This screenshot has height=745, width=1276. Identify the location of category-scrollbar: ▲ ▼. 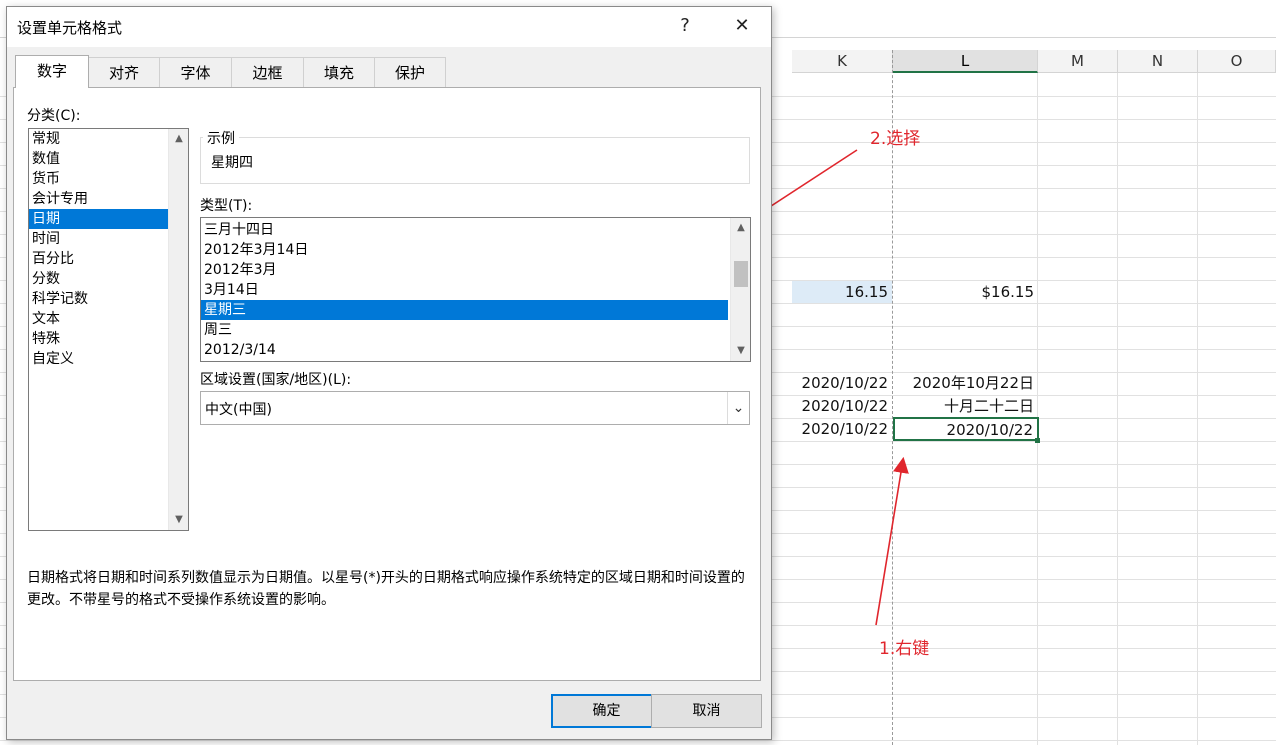
(178, 329).